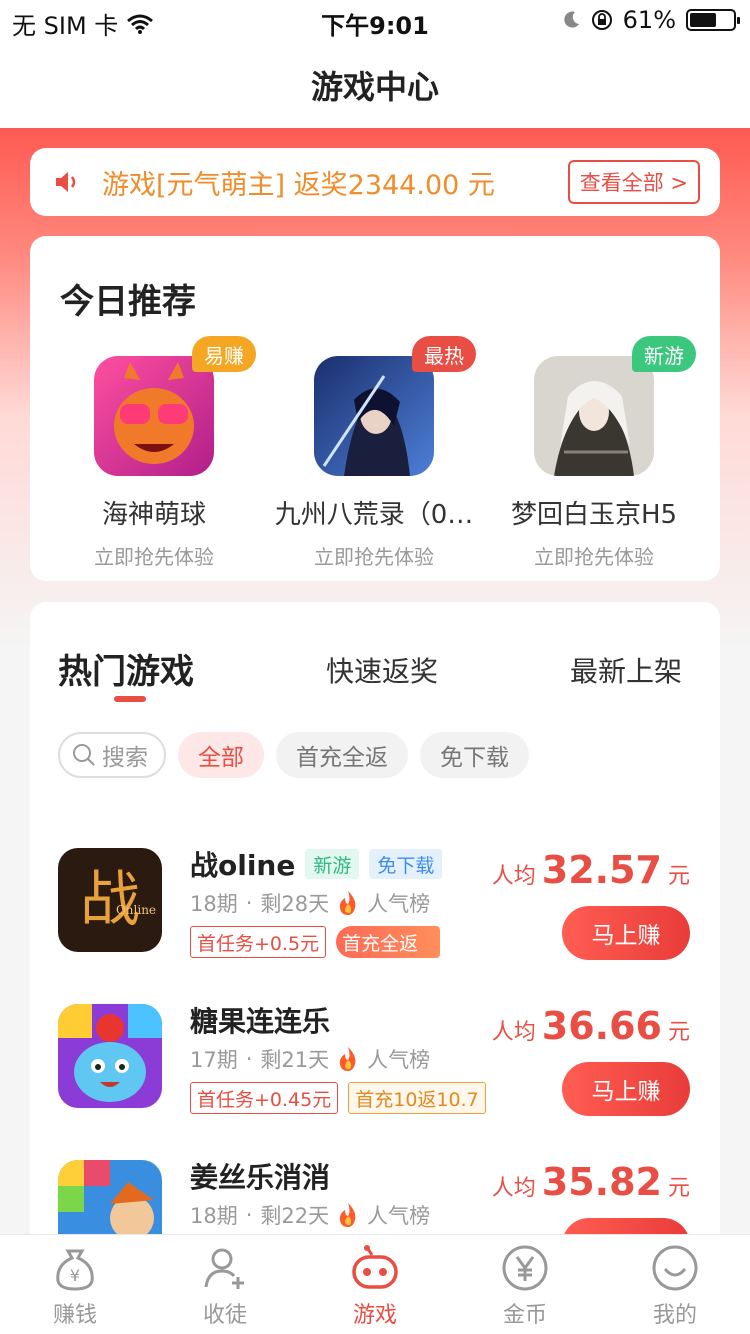 The width and height of the screenshot is (750, 1334). Describe the element at coordinates (474, 755) in the screenshot. I see `filter-no-download: 免下载` at that location.